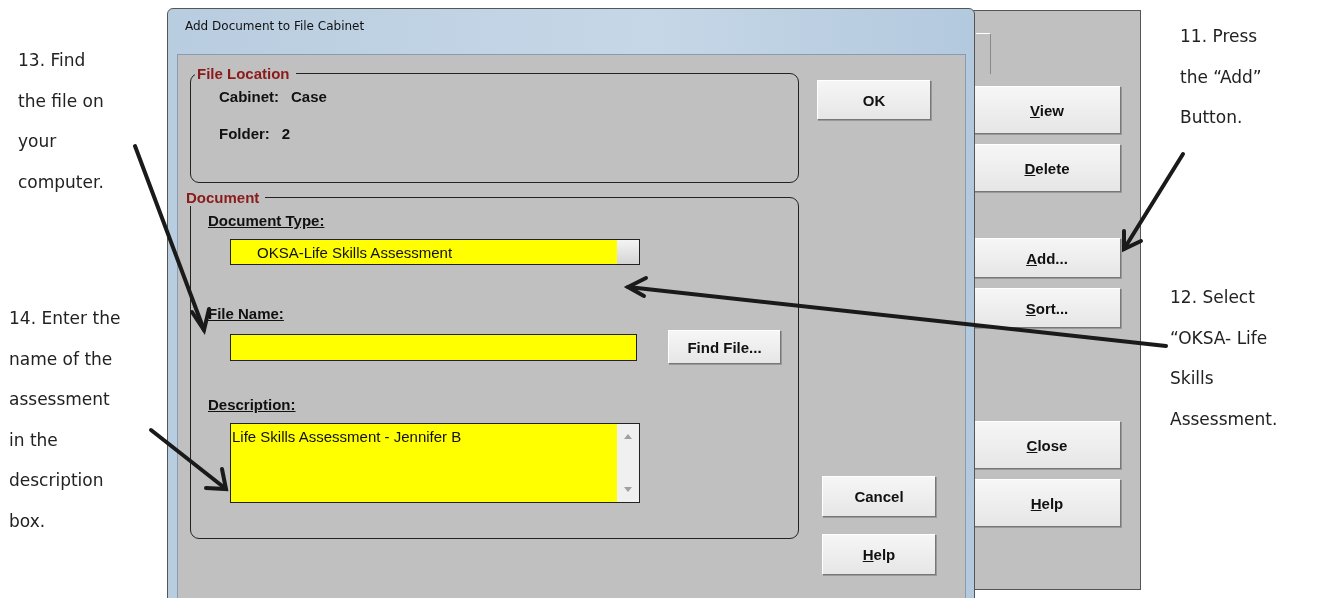  What do you see at coordinates (435, 463) in the screenshot?
I see `description-field: Life Skills Assessment - Jennifer B` at bounding box center [435, 463].